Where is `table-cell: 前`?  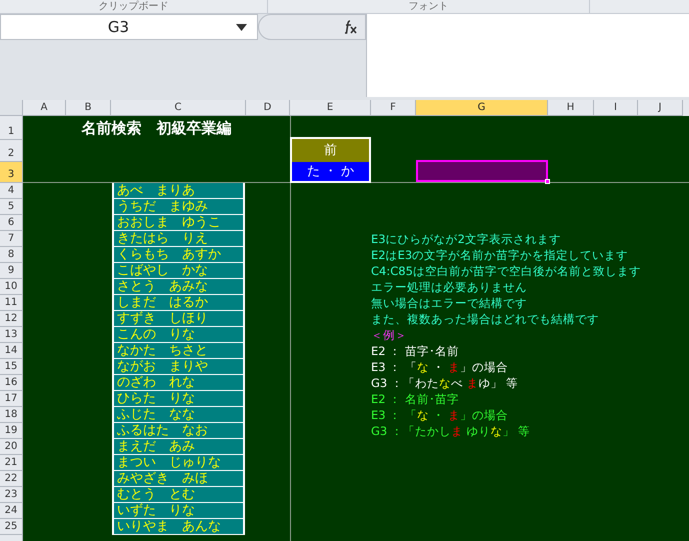 table-cell: 前 is located at coordinates (330, 149).